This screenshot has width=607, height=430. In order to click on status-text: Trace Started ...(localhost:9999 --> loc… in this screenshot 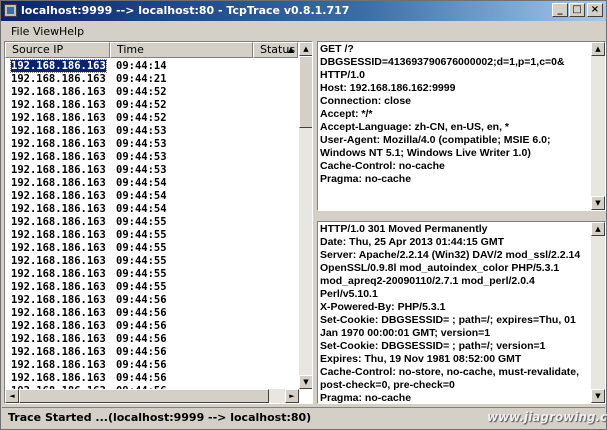, I will do `click(160, 417)`.